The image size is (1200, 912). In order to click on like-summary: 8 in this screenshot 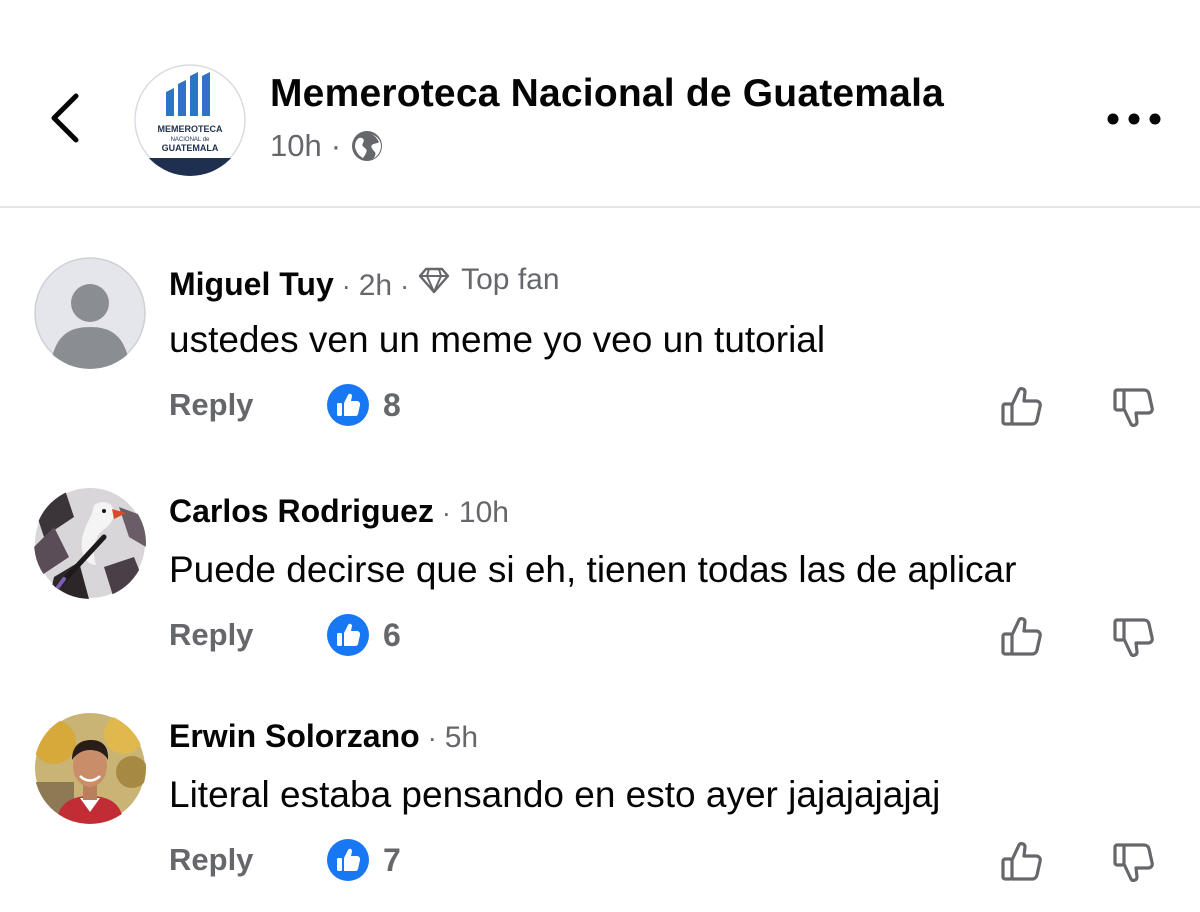, I will do `click(363, 405)`.